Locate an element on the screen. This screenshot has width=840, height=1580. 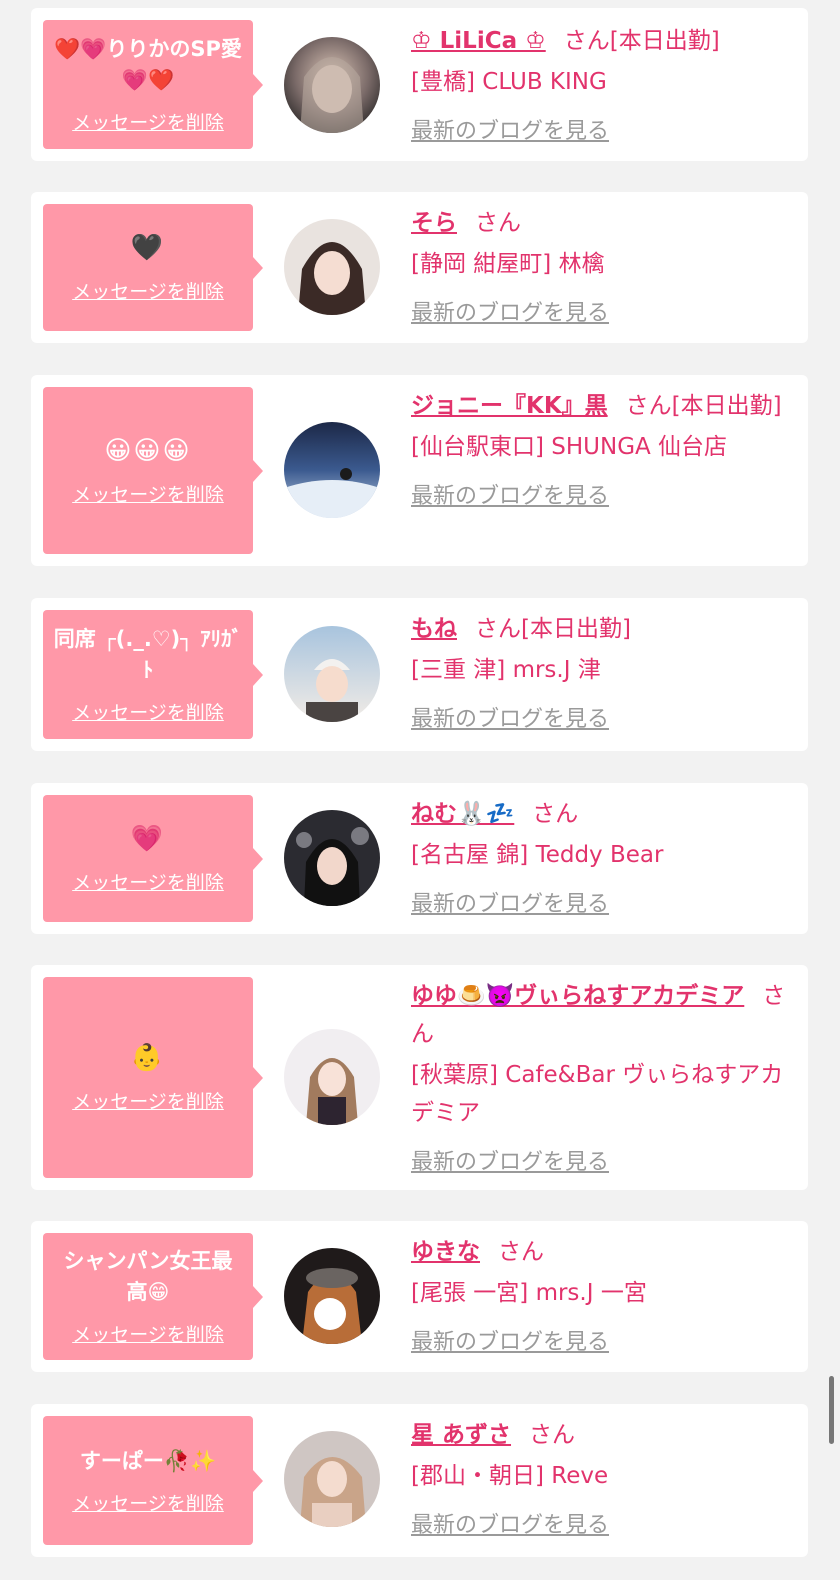
girl-name-link: ゆきな is located at coordinates (445, 1252).